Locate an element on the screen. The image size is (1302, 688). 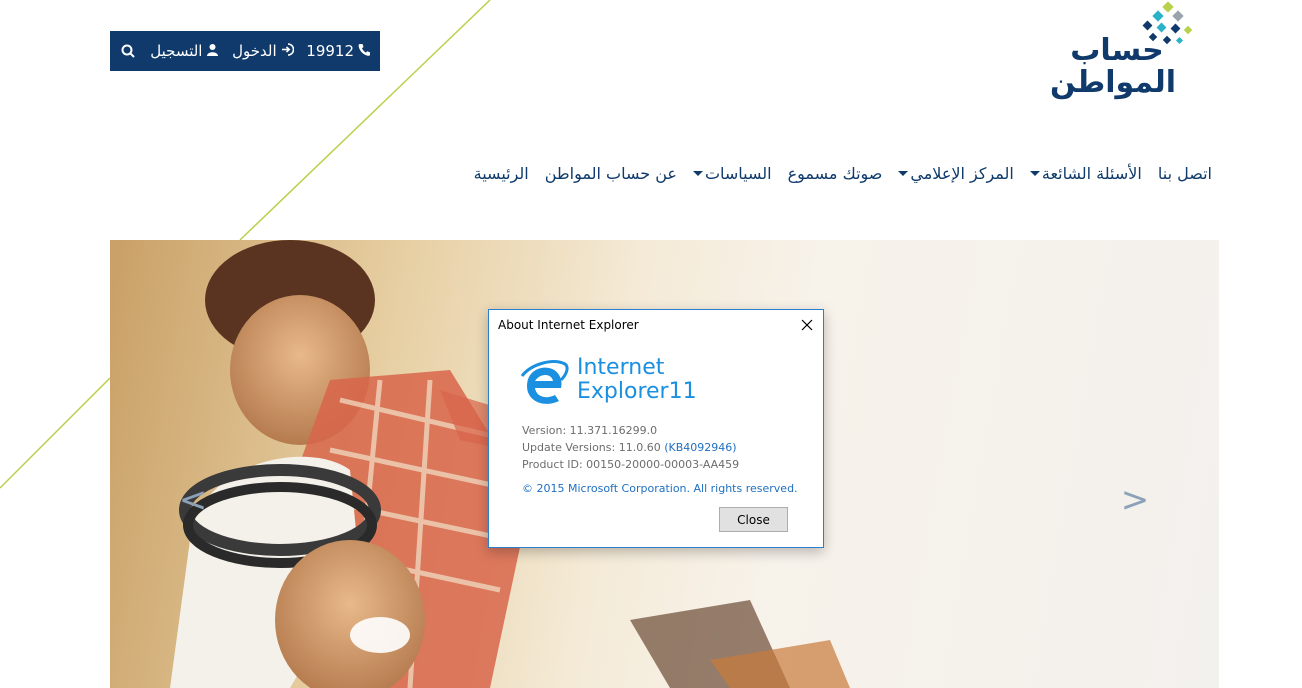
update-versions-row: Update Versions: 11.0.60 (KB4092946) is located at coordinates (630, 447).